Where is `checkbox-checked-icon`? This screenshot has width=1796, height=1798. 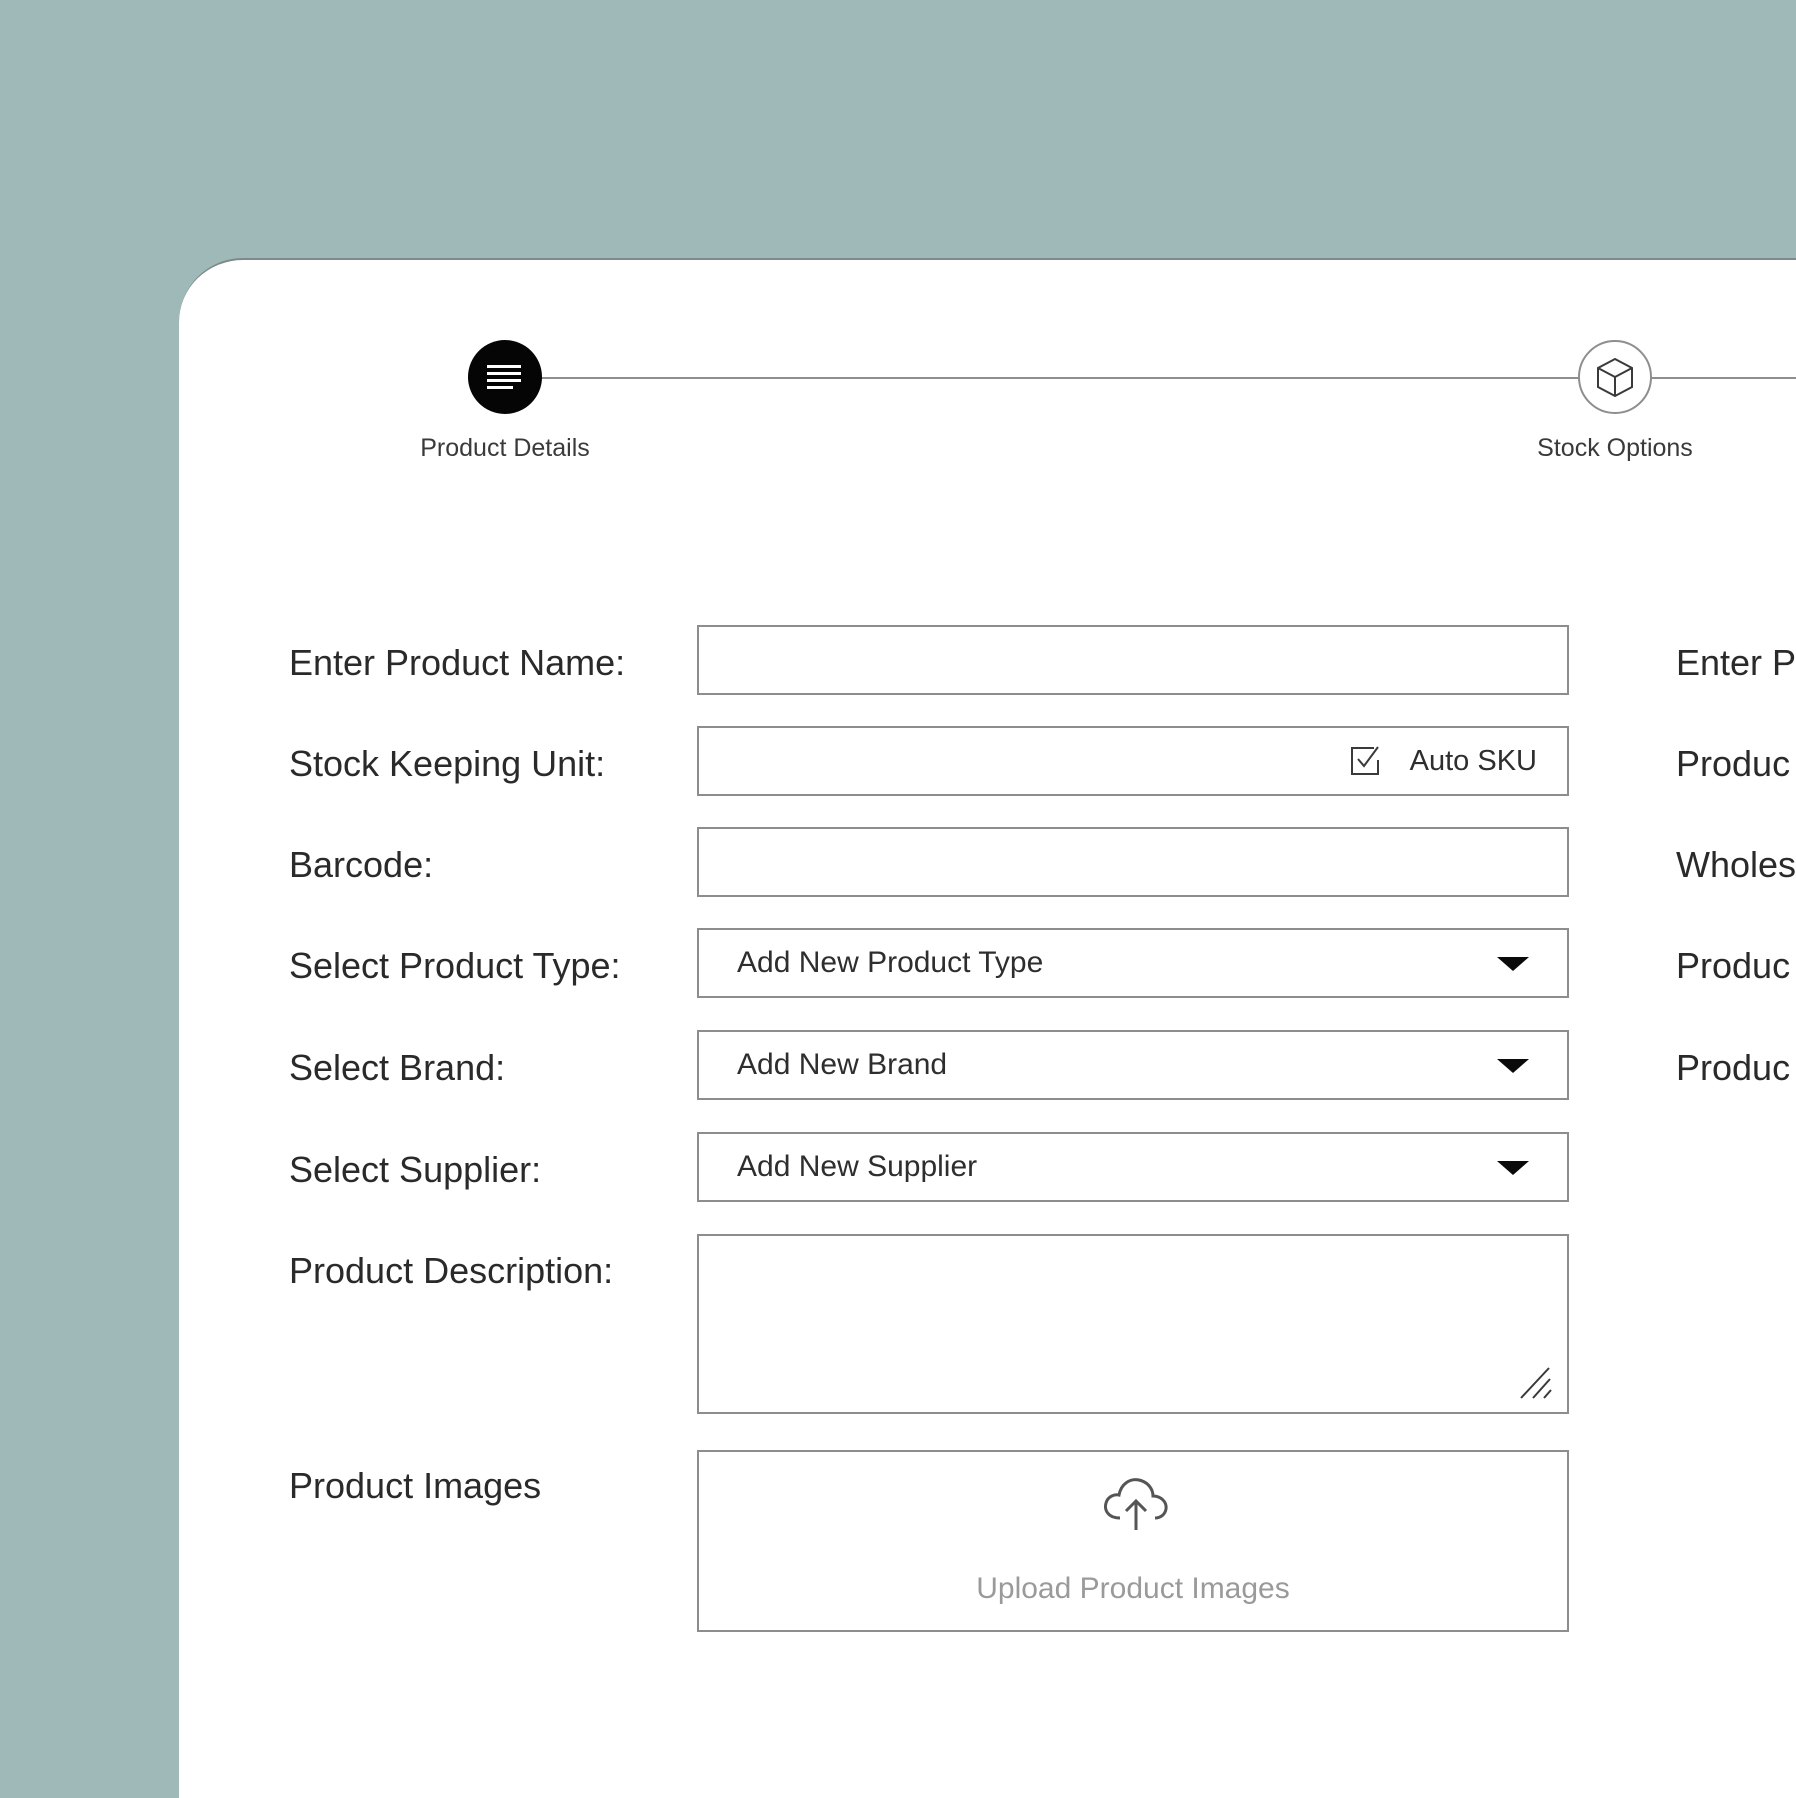
checkbox-checked-icon is located at coordinates (1365, 761).